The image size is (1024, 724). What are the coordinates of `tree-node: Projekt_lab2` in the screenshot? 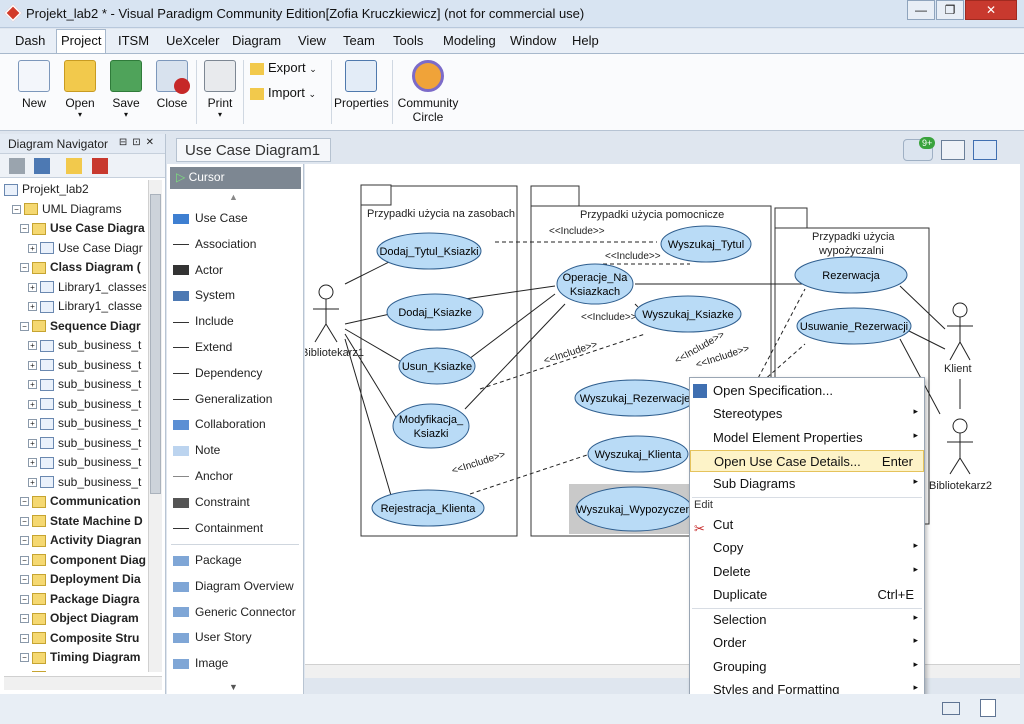 It's located at (46, 189).